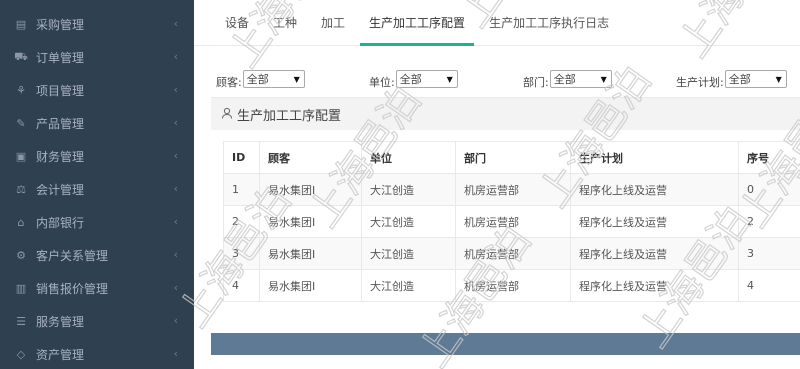  I want to click on cart-icon: ⛟, so click(21, 56).